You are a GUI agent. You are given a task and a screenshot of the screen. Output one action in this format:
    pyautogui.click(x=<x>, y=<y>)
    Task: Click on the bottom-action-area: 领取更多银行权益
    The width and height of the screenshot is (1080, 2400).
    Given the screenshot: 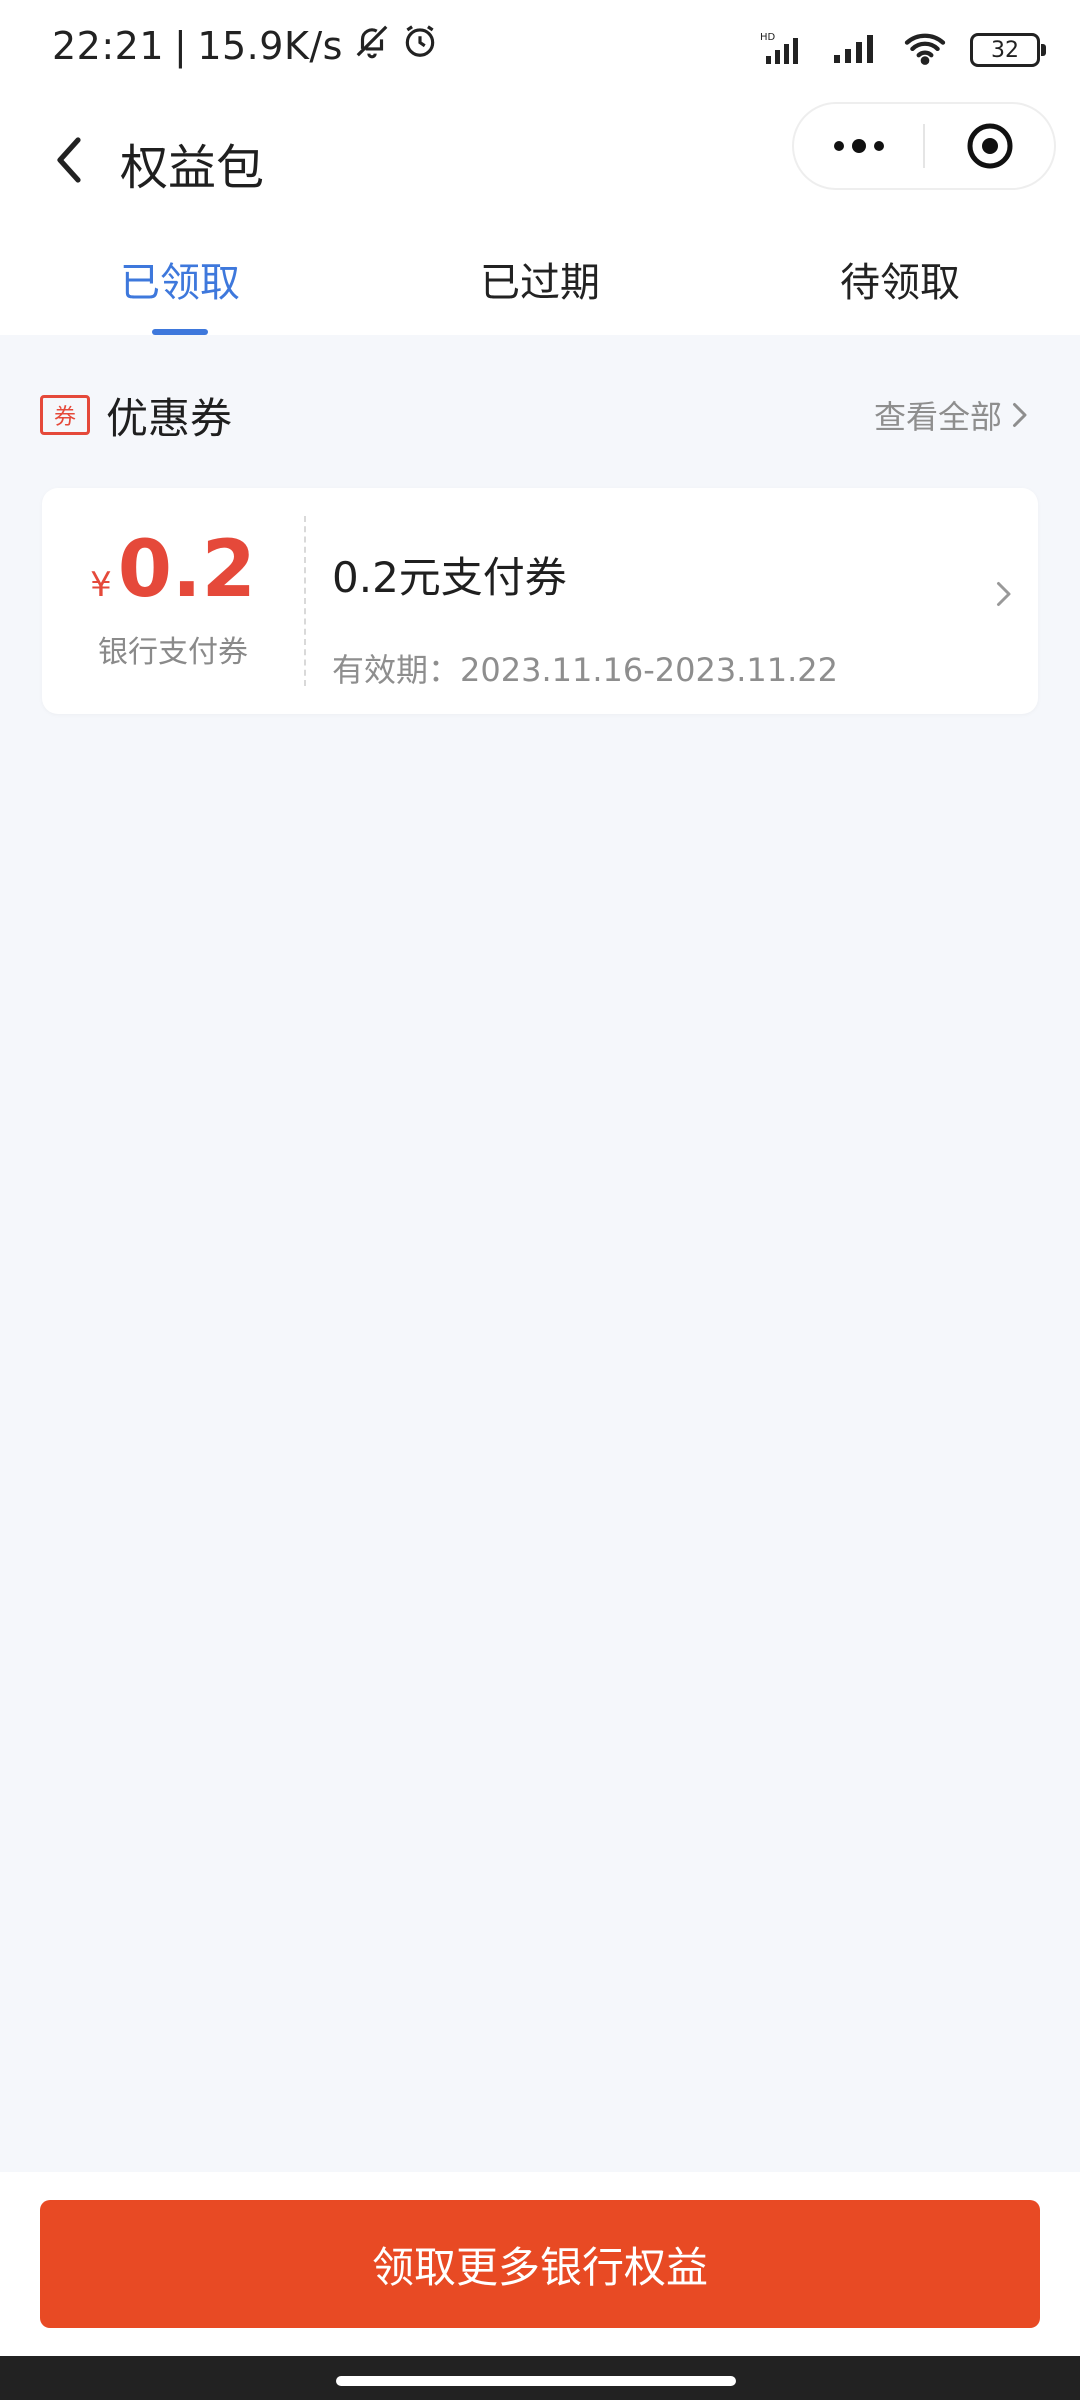 What is the action you would take?
    pyautogui.click(x=540, y=2264)
    